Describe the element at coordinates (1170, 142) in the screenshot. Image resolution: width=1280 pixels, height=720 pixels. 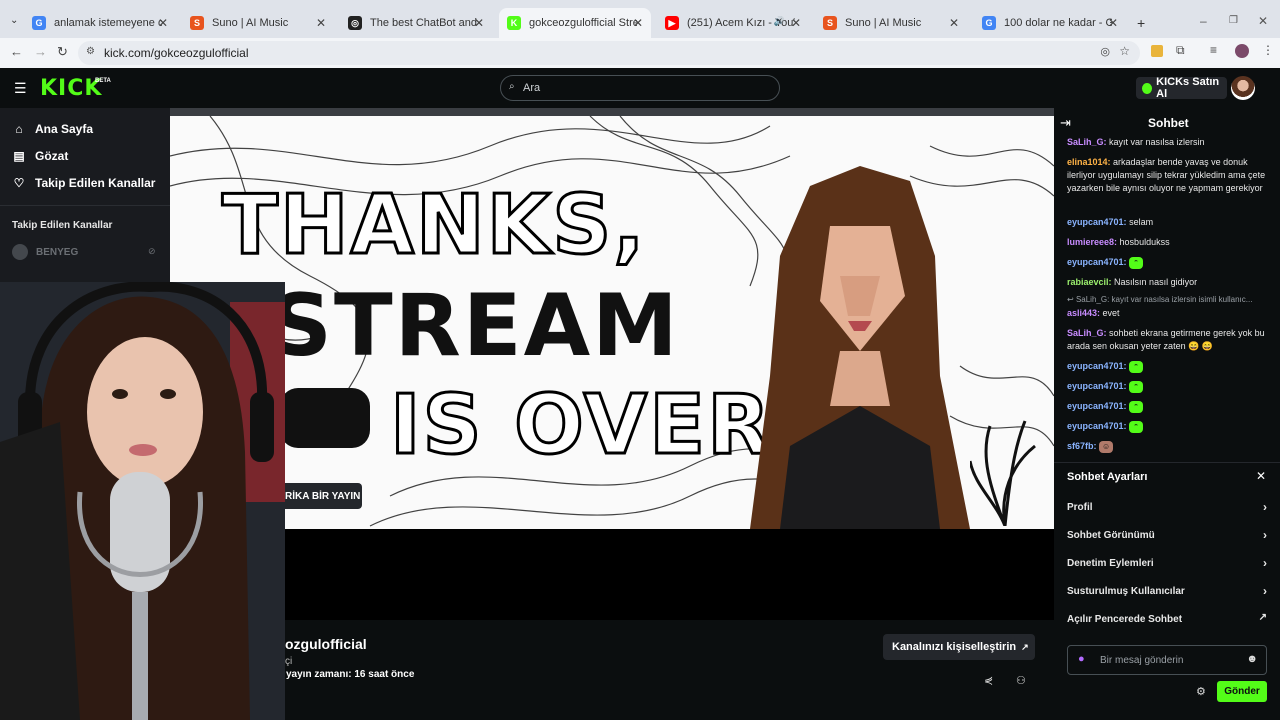
I see `chat-message: SaLih_G: kayıt var nasılsa izlersin` at that location.